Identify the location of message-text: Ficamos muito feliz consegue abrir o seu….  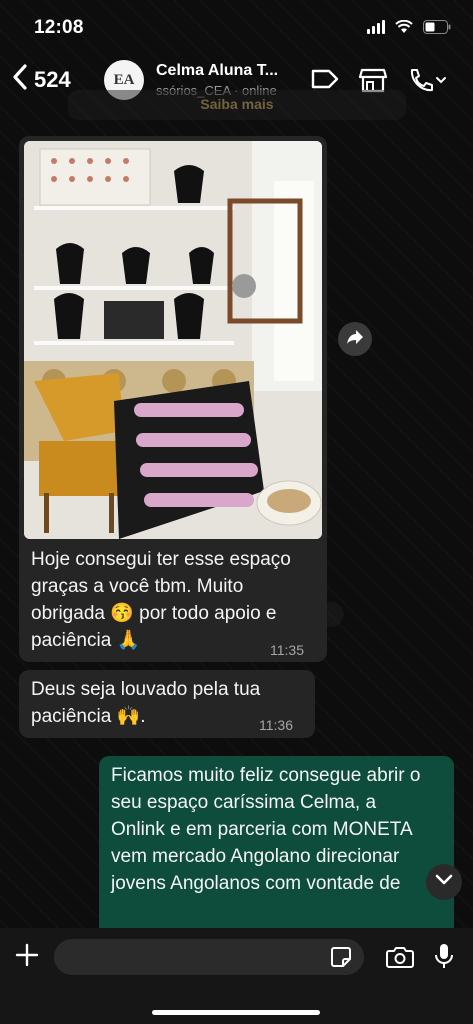
(266, 829).